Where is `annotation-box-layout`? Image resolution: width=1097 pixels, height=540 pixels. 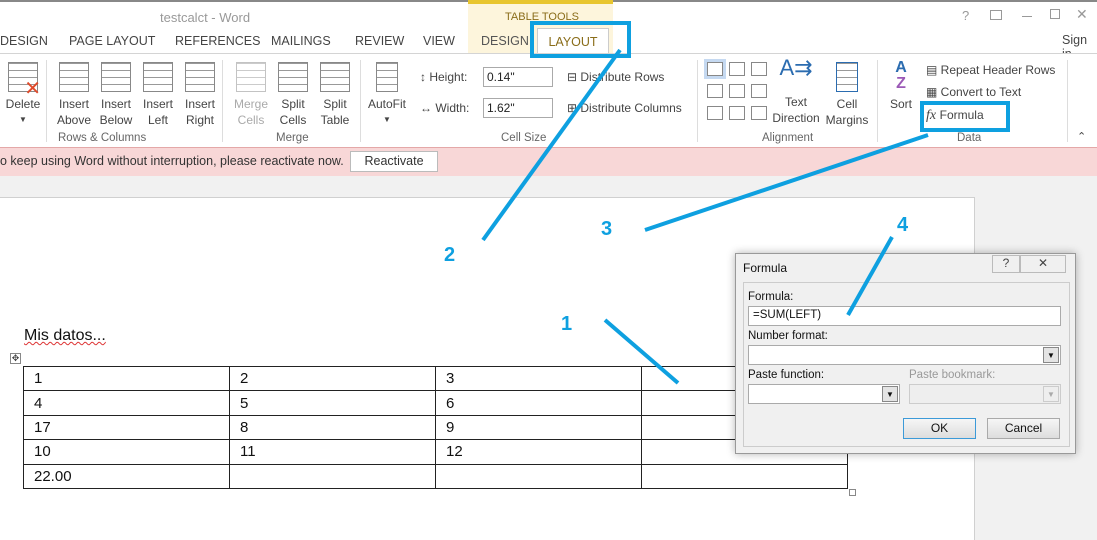 annotation-box-layout is located at coordinates (580, 39).